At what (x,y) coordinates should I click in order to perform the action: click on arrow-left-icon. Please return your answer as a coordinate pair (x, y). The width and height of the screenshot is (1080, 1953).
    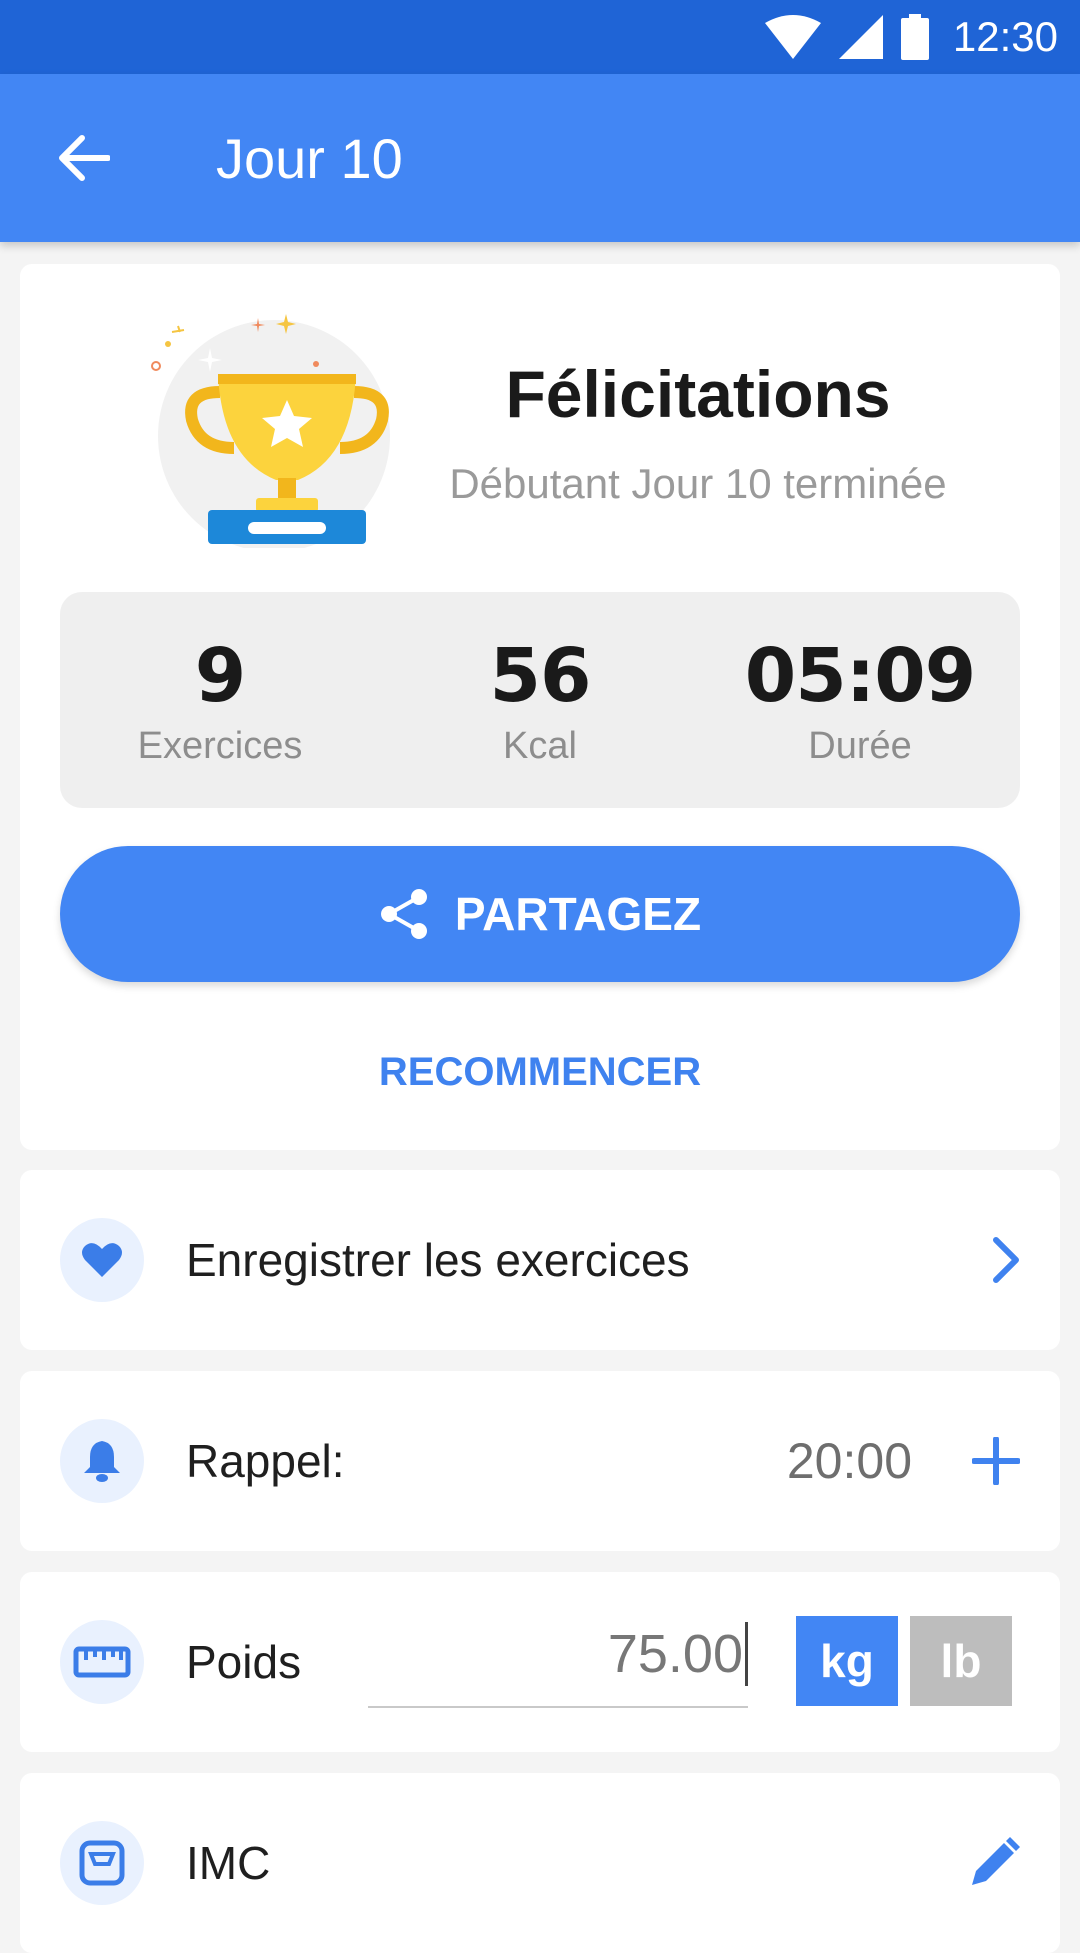
    Looking at the image, I should click on (84, 158).